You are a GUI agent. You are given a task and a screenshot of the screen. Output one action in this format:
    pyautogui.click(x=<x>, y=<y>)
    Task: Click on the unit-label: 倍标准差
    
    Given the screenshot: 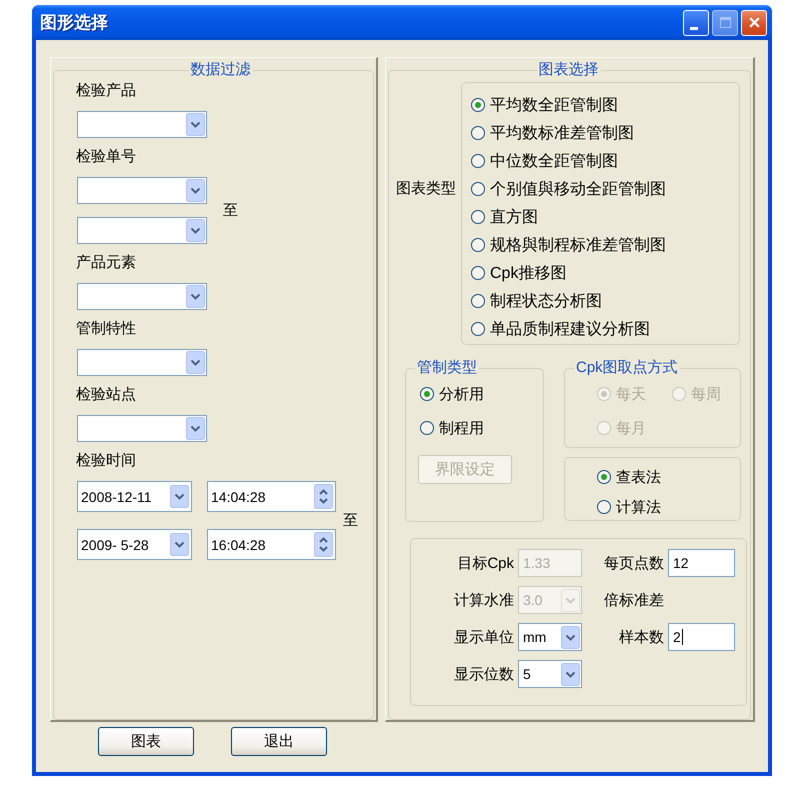 What is the action you would take?
    pyautogui.click(x=633, y=600)
    